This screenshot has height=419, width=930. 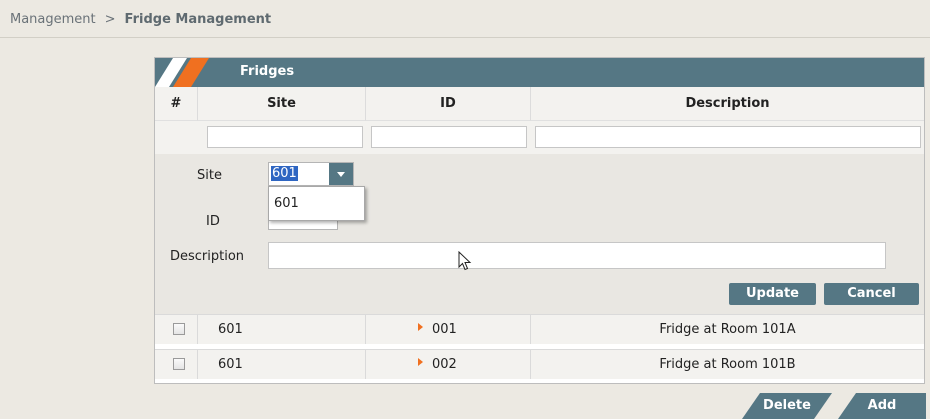 I want to click on row-id-cell: 002, so click(x=448, y=364).